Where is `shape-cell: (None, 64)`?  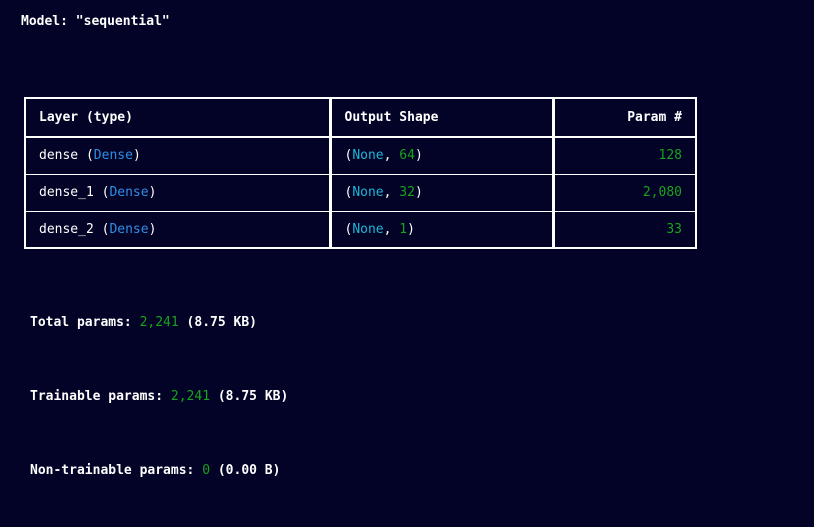
shape-cell: (None, 64) is located at coordinates (441, 155).